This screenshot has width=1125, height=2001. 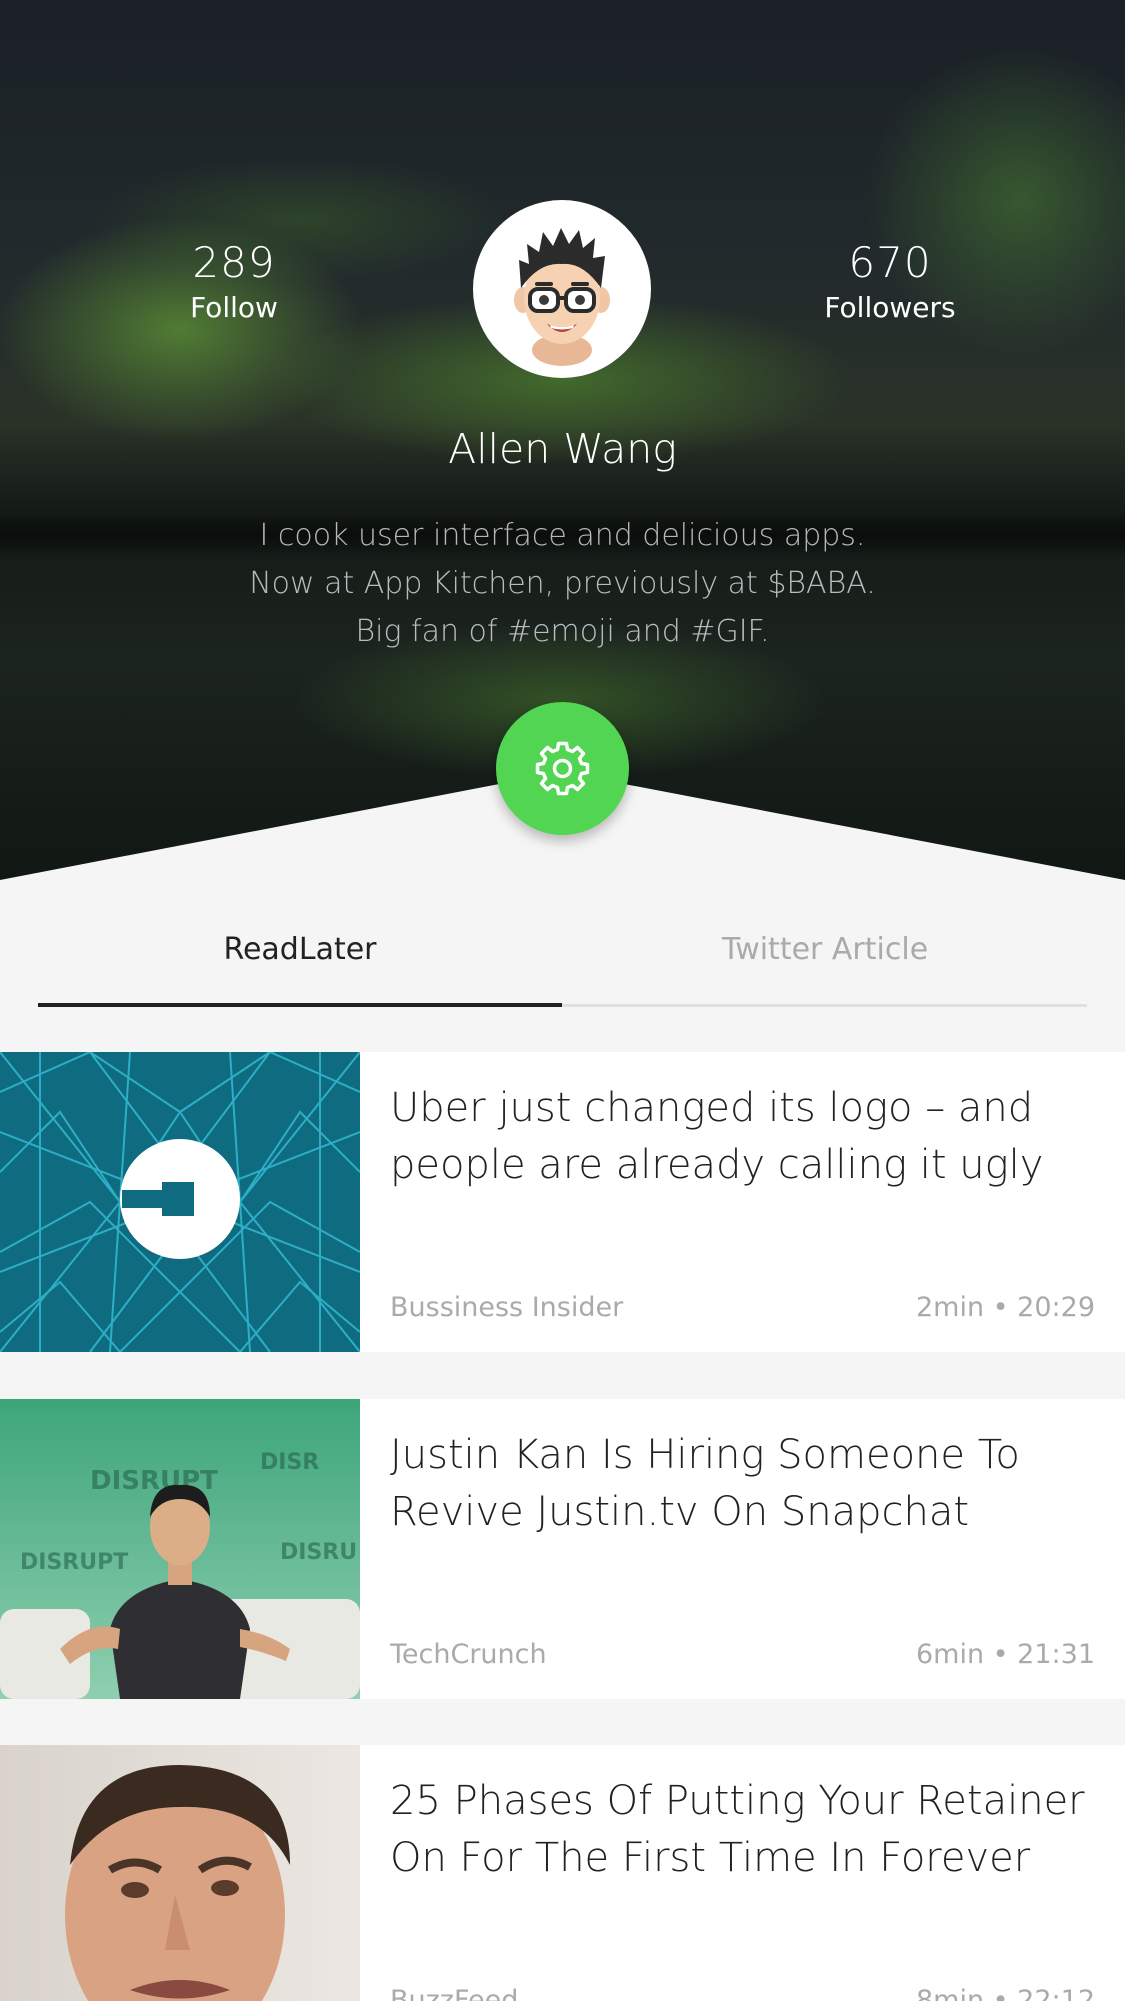 I want to click on tab-twitter-article: Twitter Article, so click(x=825, y=952).